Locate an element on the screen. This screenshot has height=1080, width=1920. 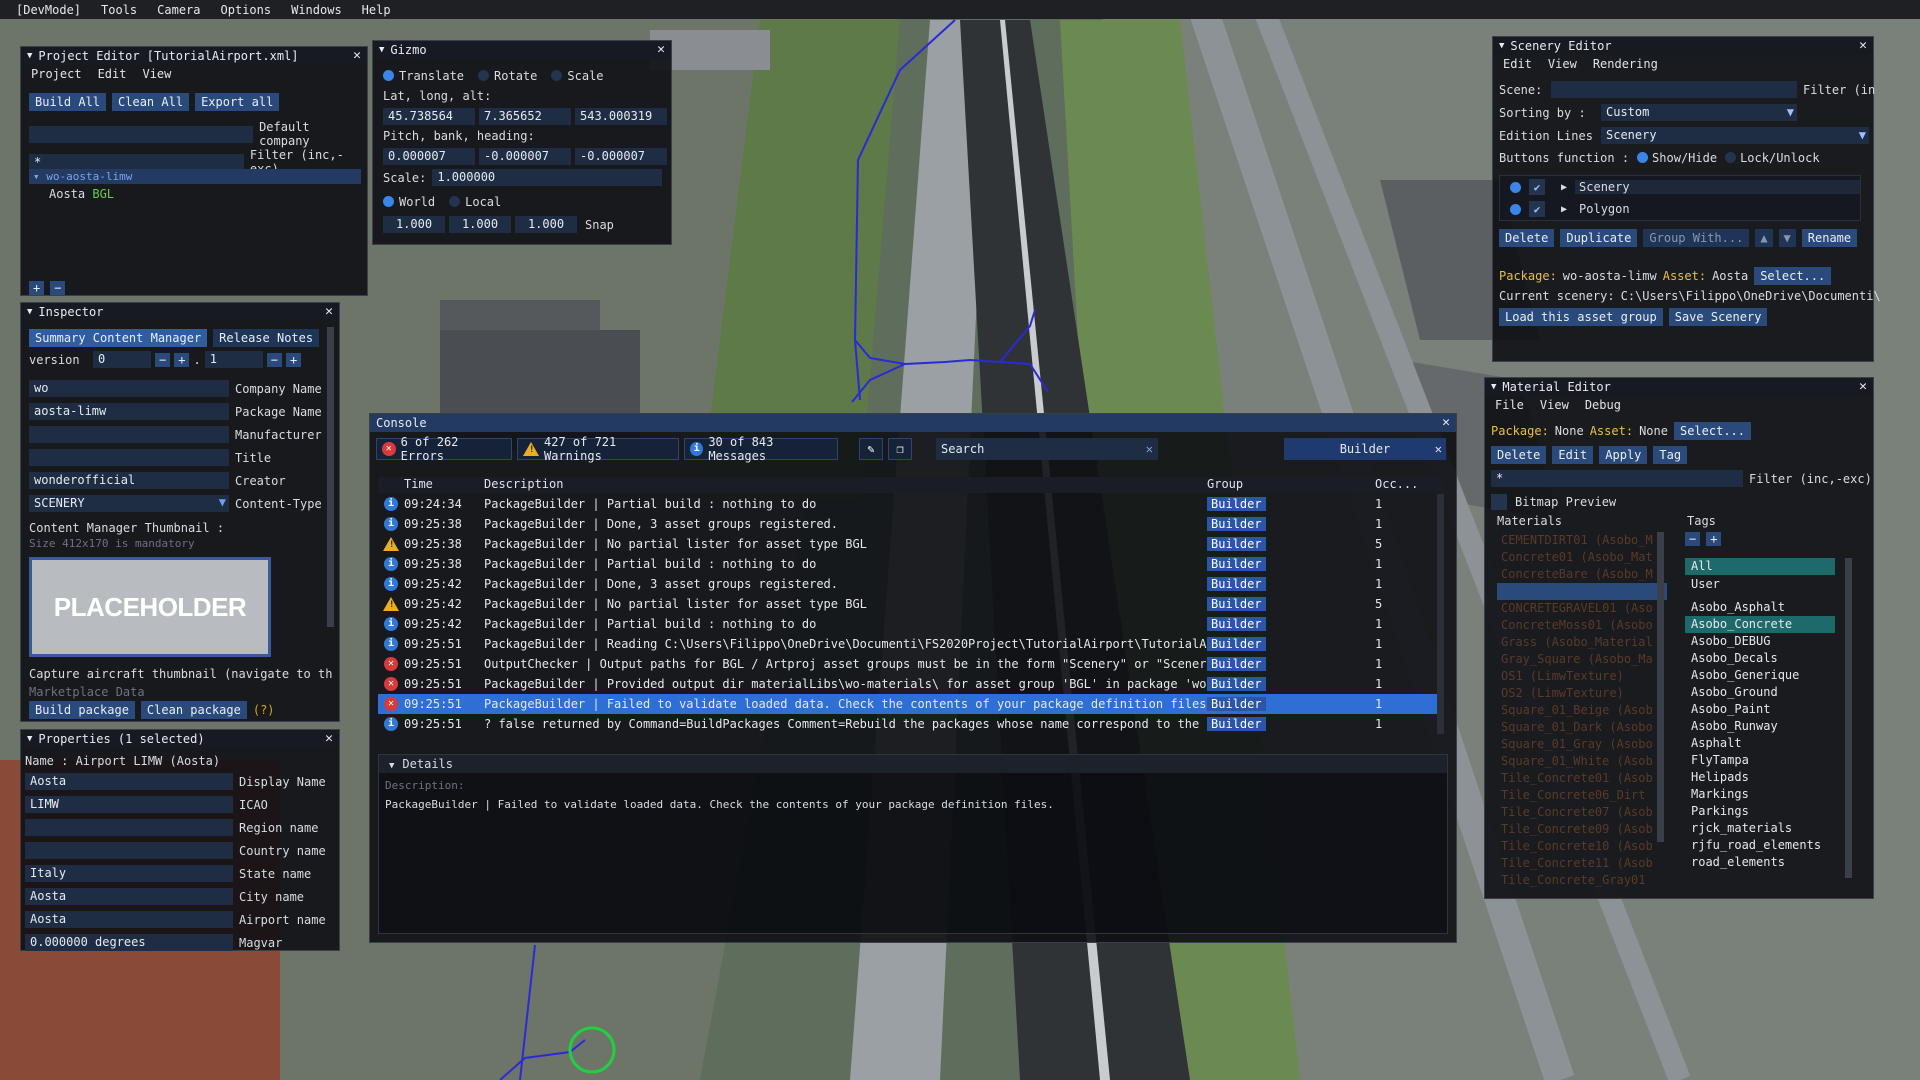
tag-list-item: Markings is located at coordinates (1760, 794).